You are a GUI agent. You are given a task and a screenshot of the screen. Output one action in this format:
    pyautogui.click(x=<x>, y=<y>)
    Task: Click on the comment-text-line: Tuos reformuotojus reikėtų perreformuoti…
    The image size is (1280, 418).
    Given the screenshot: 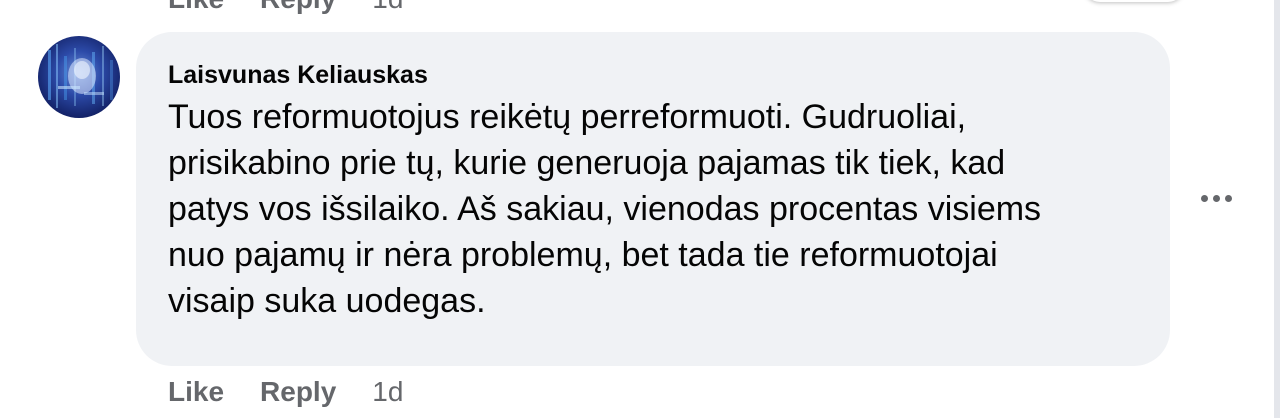 What is the action you would take?
    pyautogui.click(x=567, y=117)
    